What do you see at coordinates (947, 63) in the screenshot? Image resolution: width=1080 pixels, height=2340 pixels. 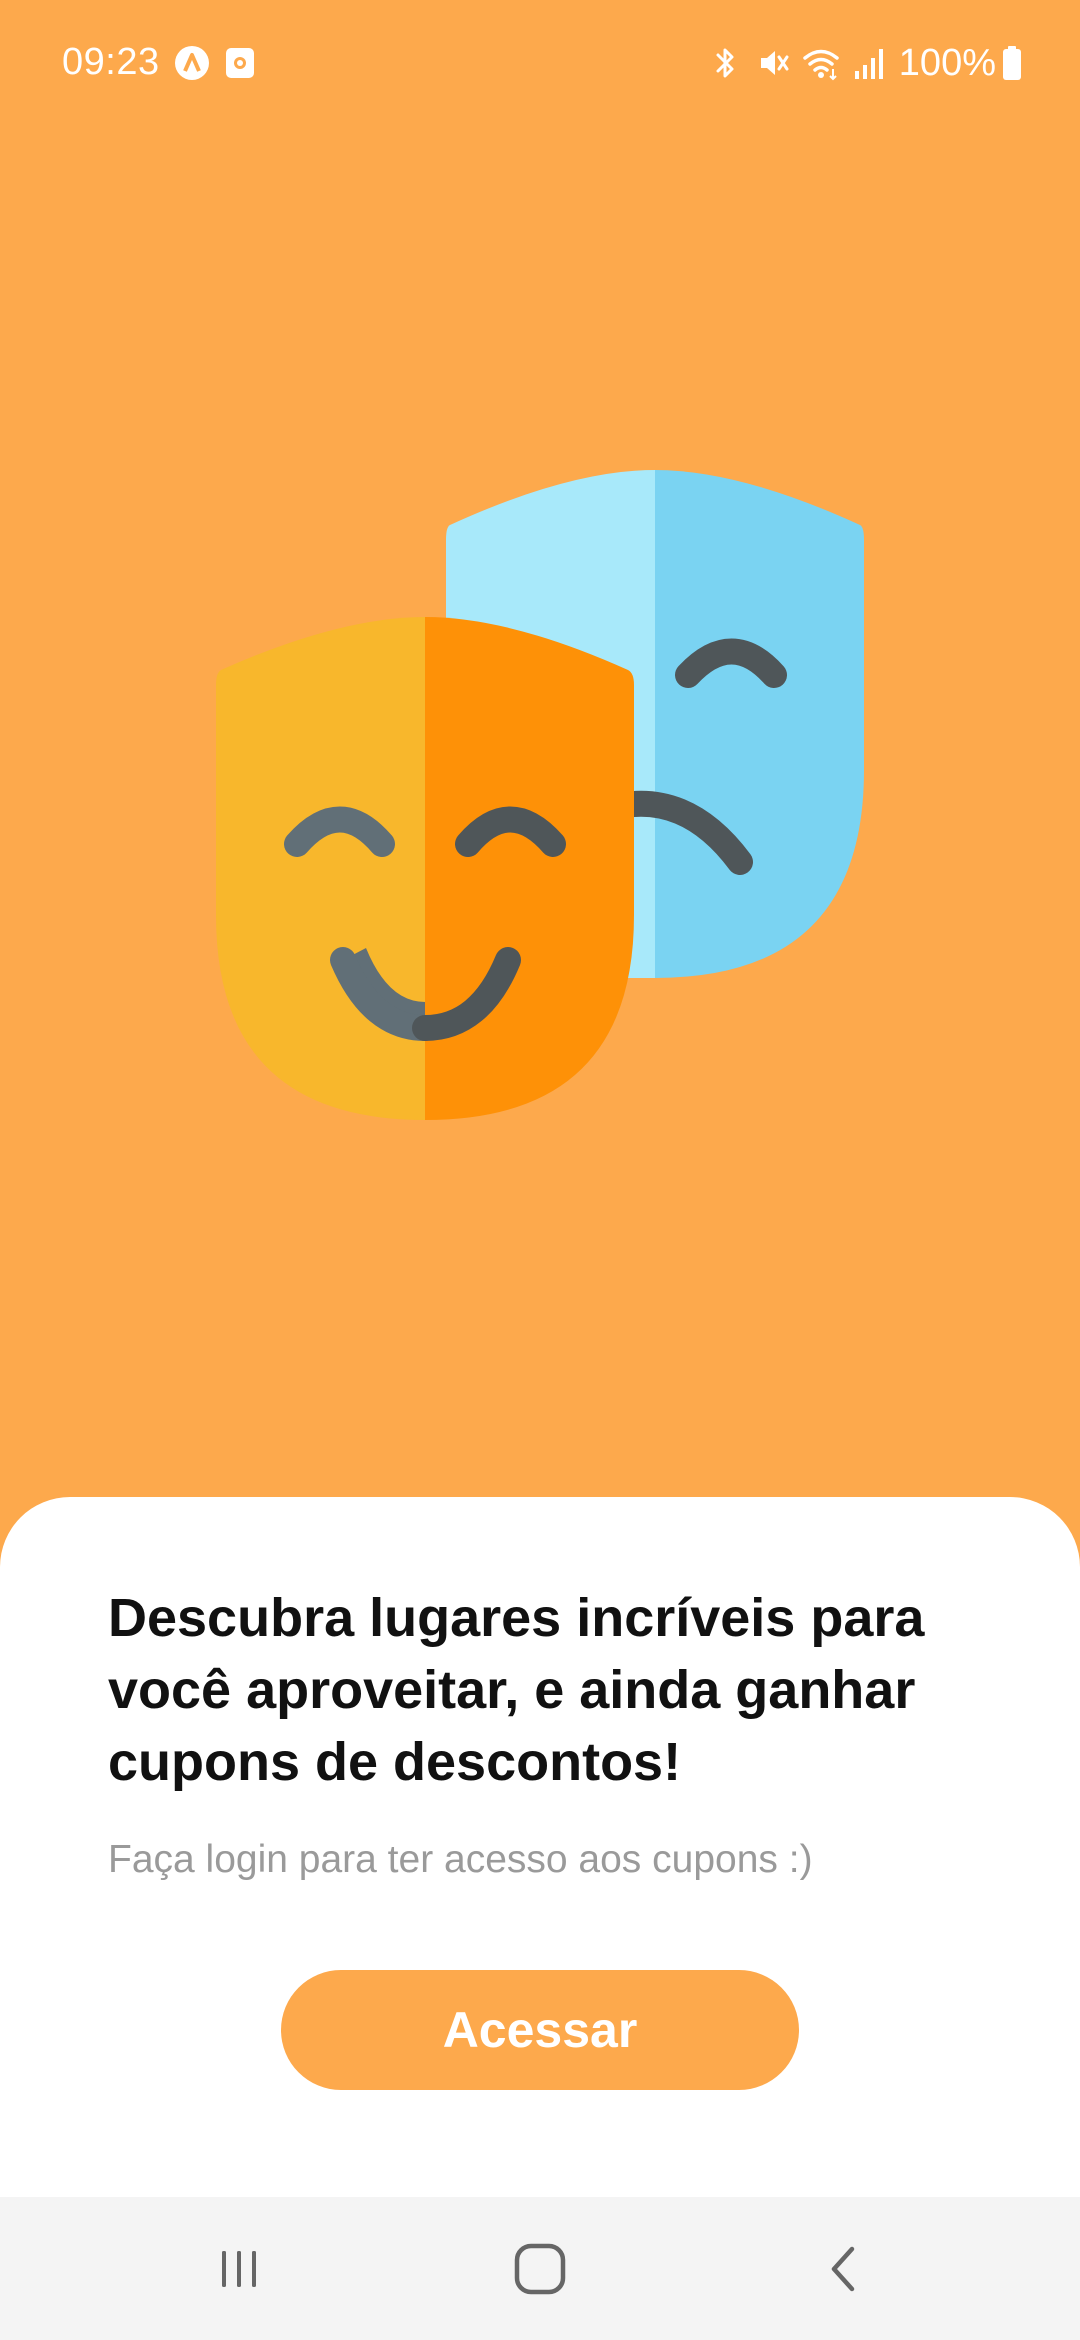 I see `battery-percentage: 100%` at bounding box center [947, 63].